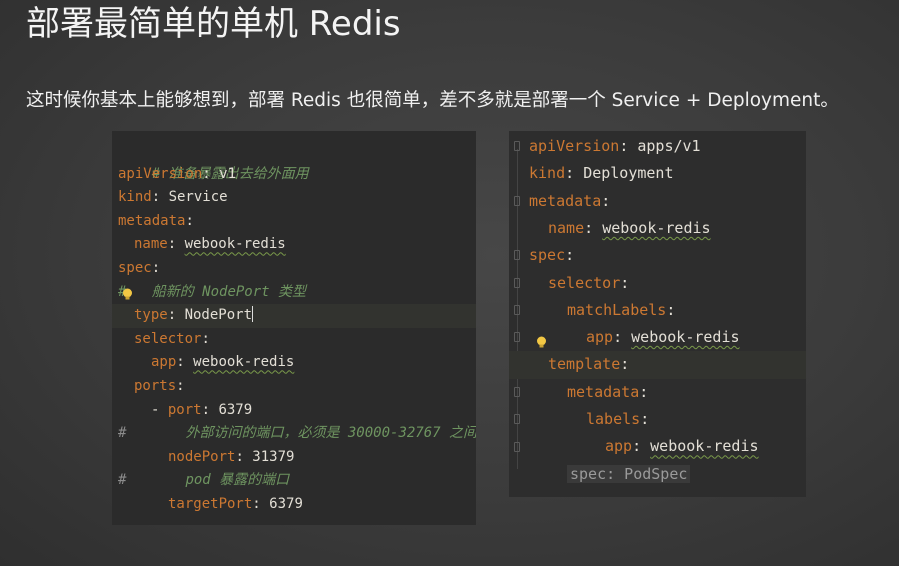  I want to click on code-line: apiVersion: v1, so click(297, 175).